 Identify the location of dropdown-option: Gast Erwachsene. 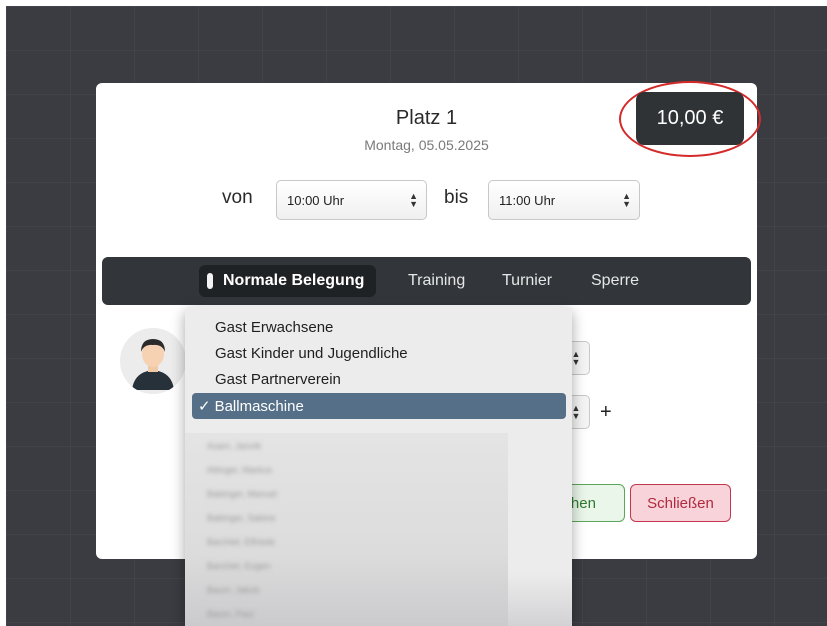
(274, 327).